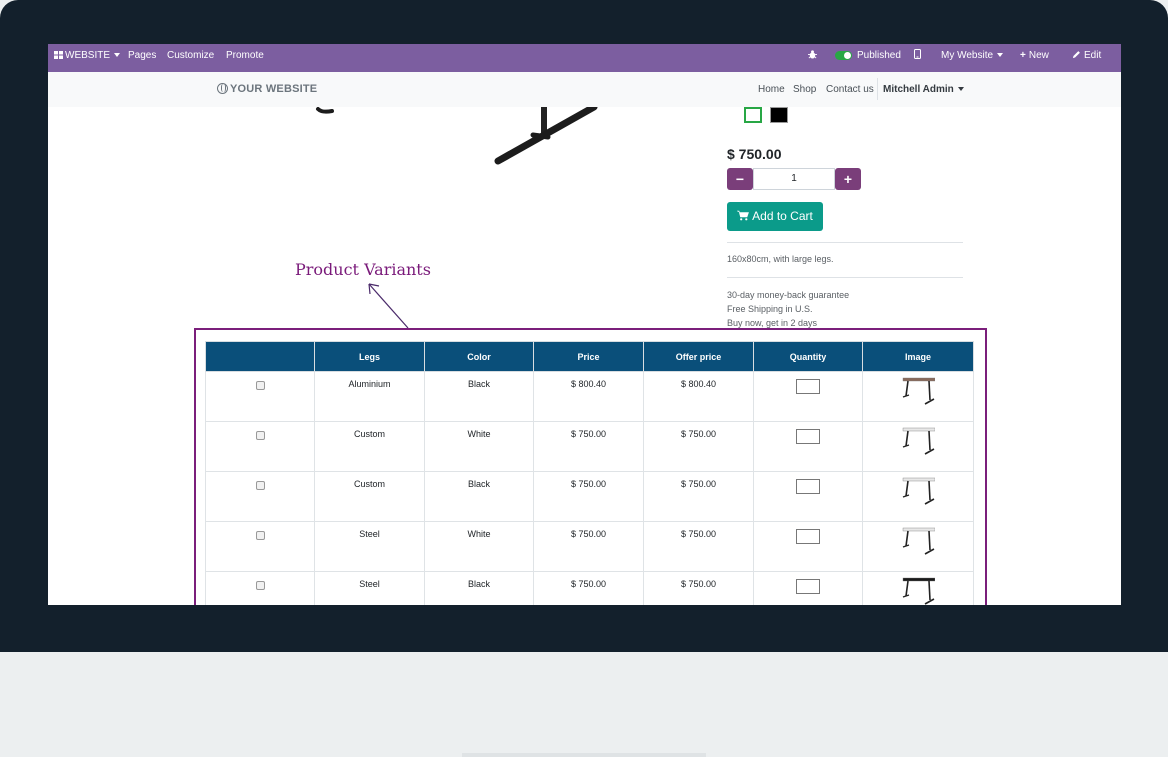 This screenshot has width=1168, height=757. I want to click on add-to-cart-label: Add to Cart, so click(782, 216).